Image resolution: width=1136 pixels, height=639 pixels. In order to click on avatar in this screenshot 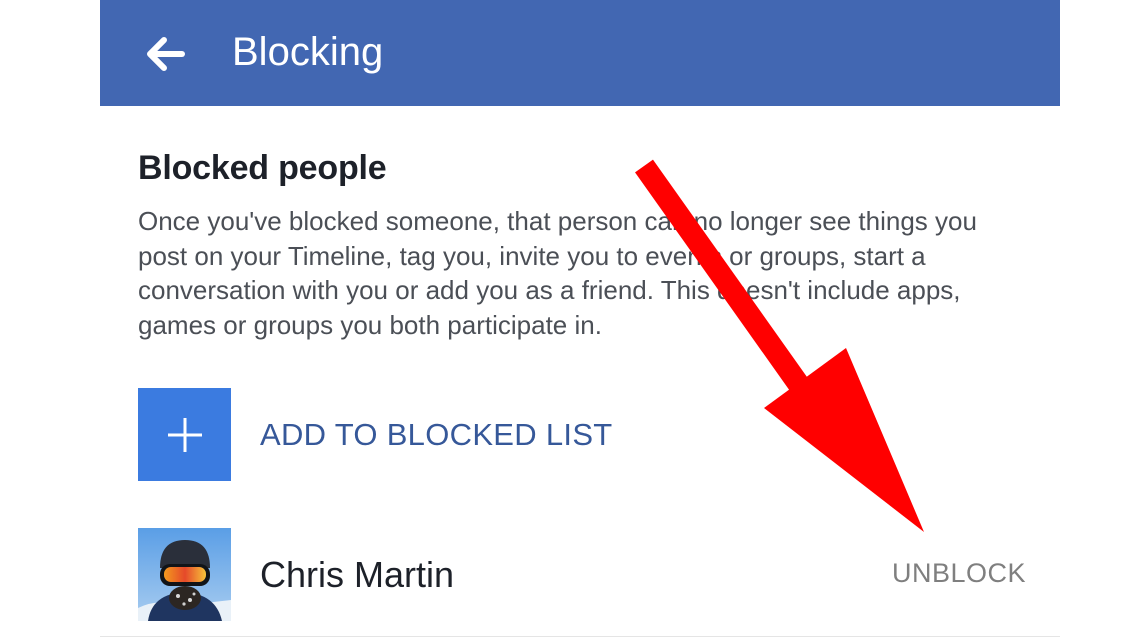, I will do `click(184, 574)`.